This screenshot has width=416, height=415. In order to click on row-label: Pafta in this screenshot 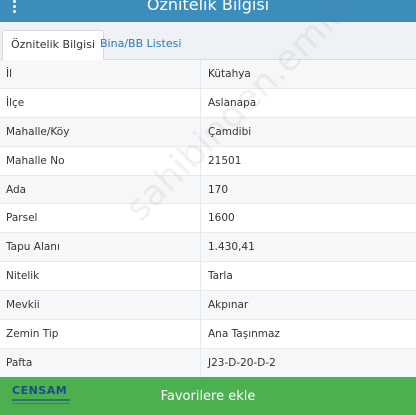, I will do `click(19, 362)`.